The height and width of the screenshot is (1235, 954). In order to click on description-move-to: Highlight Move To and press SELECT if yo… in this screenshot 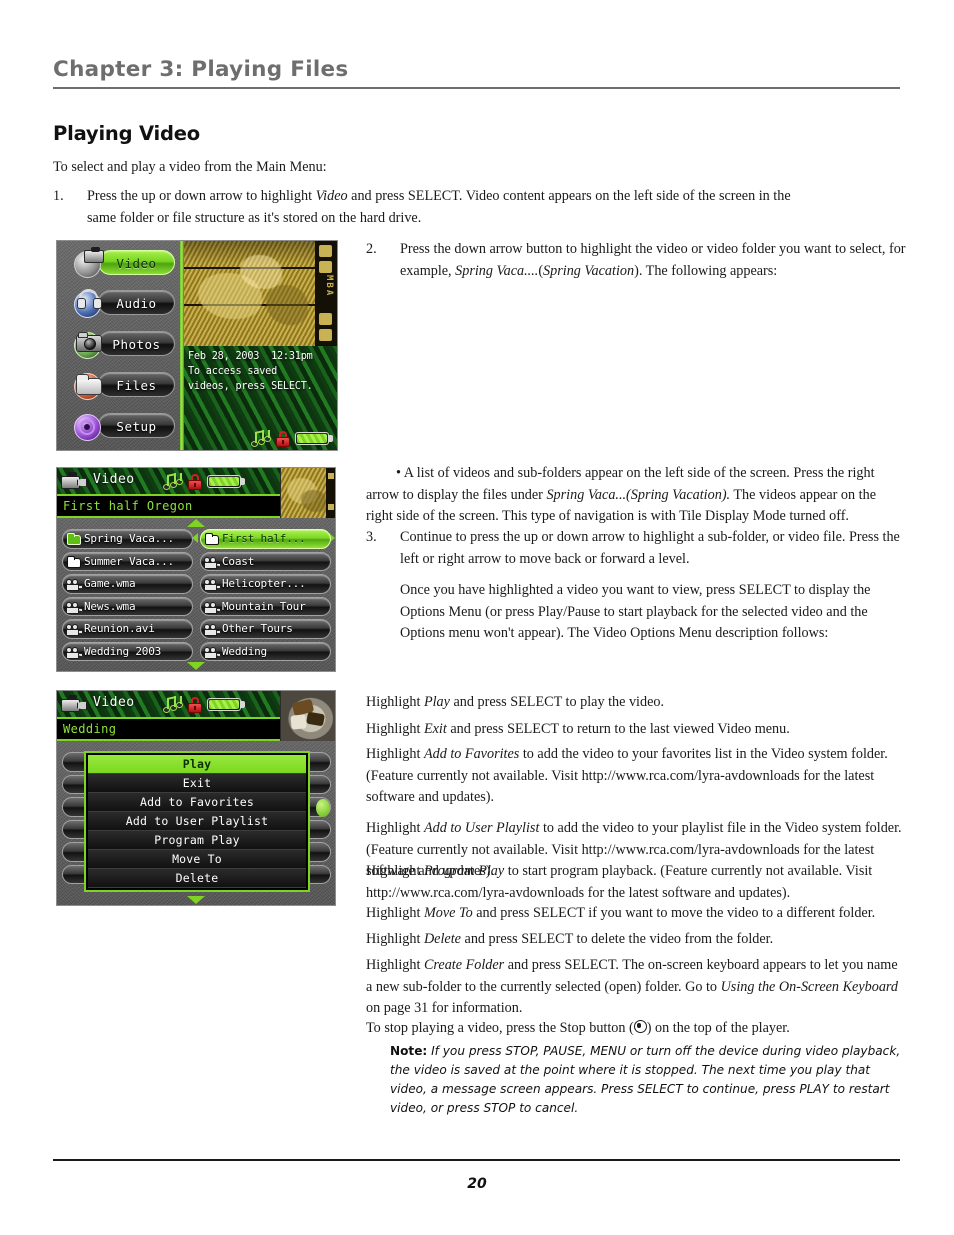, I will do `click(621, 913)`.